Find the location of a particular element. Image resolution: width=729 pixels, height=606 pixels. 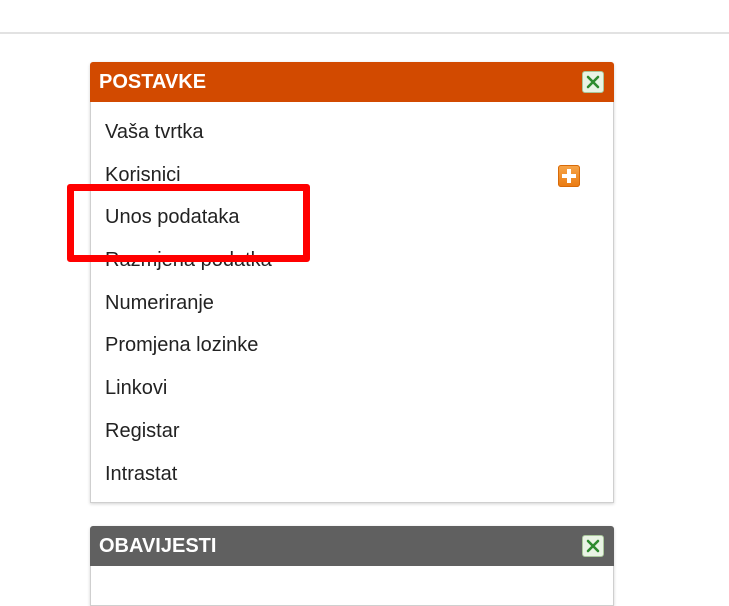

notices-panel-header: OBAVIJESTI is located at coordinates (352, 546).